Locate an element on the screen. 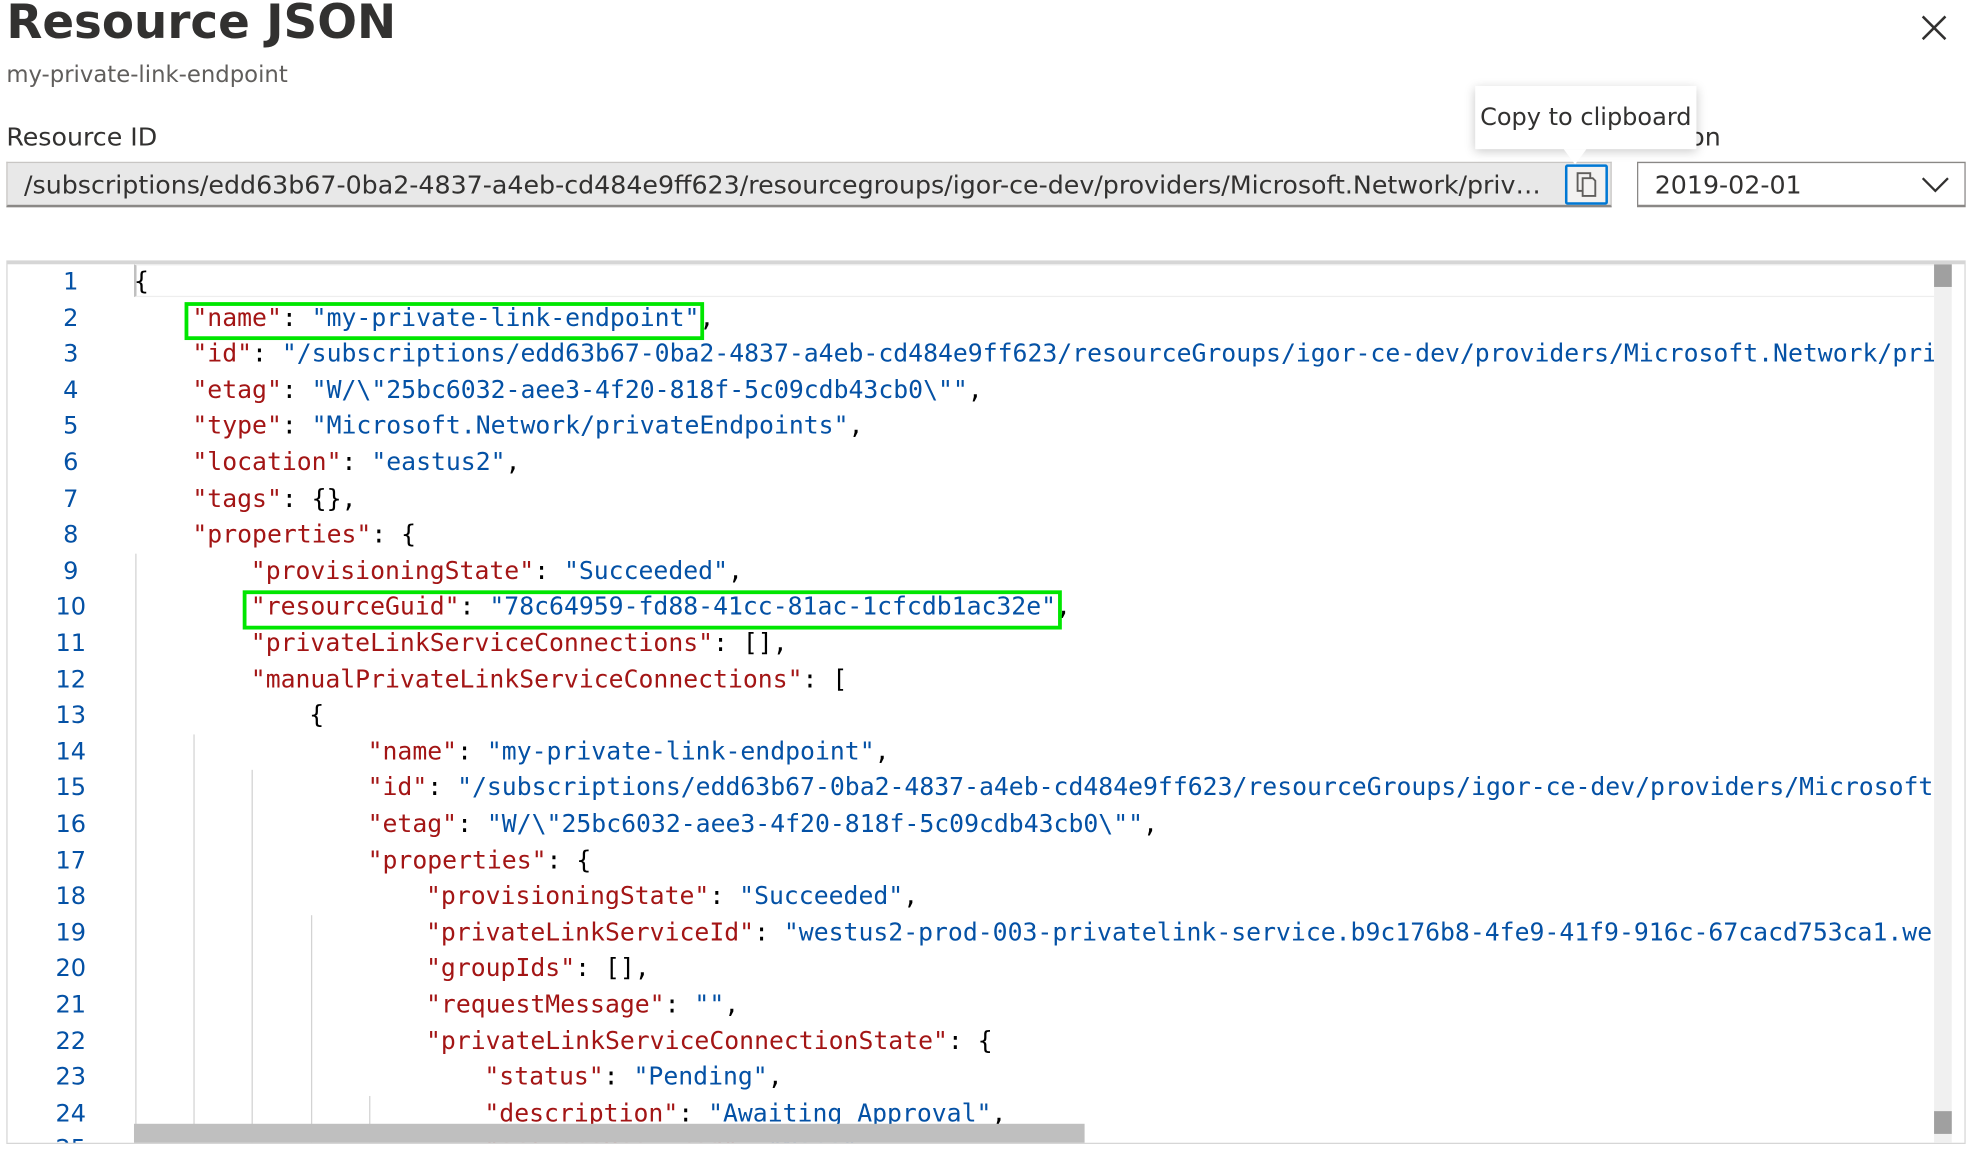 This screenshot has height=1158, width=1972. line-number: 6 is located at coordinates (71, 462).